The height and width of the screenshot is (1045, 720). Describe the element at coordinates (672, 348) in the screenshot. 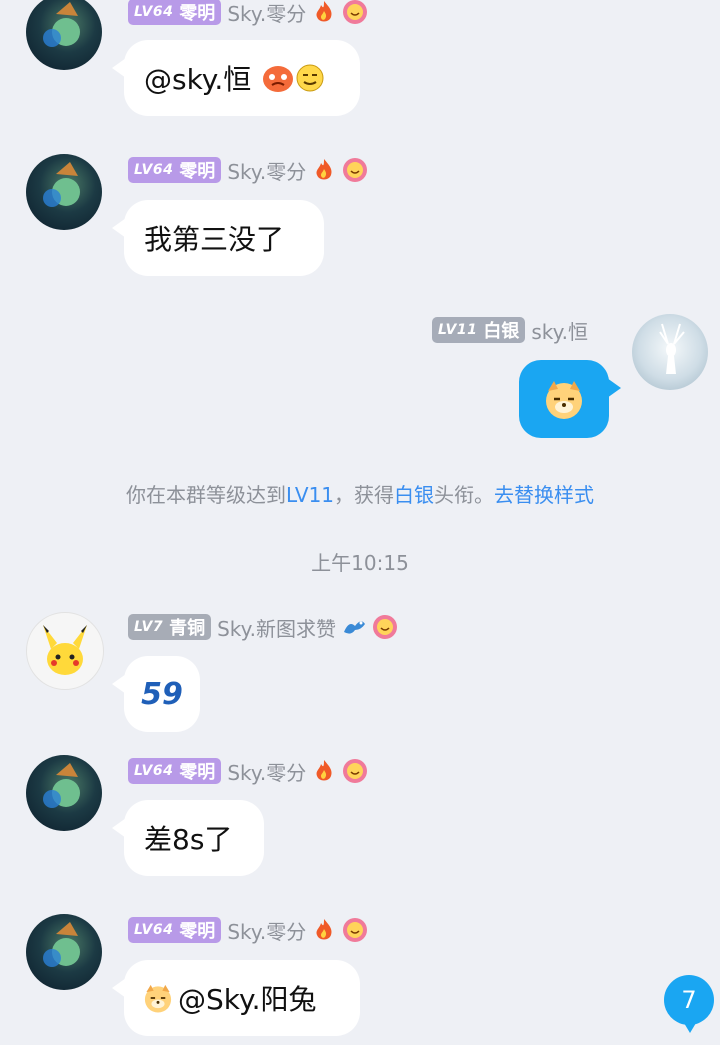

I see `white-deer-icon` at that location.